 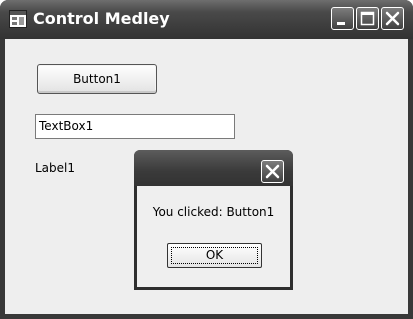 What do you see at coordinates (97, 79) in the screenshot?
I see `button1: Button1` at bounding box center [97, 79].